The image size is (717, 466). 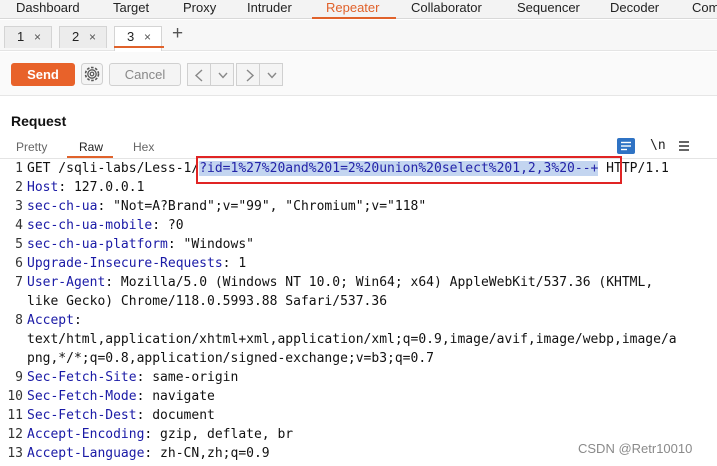 I want to click on next-request-button, so click(x=248, y=74).